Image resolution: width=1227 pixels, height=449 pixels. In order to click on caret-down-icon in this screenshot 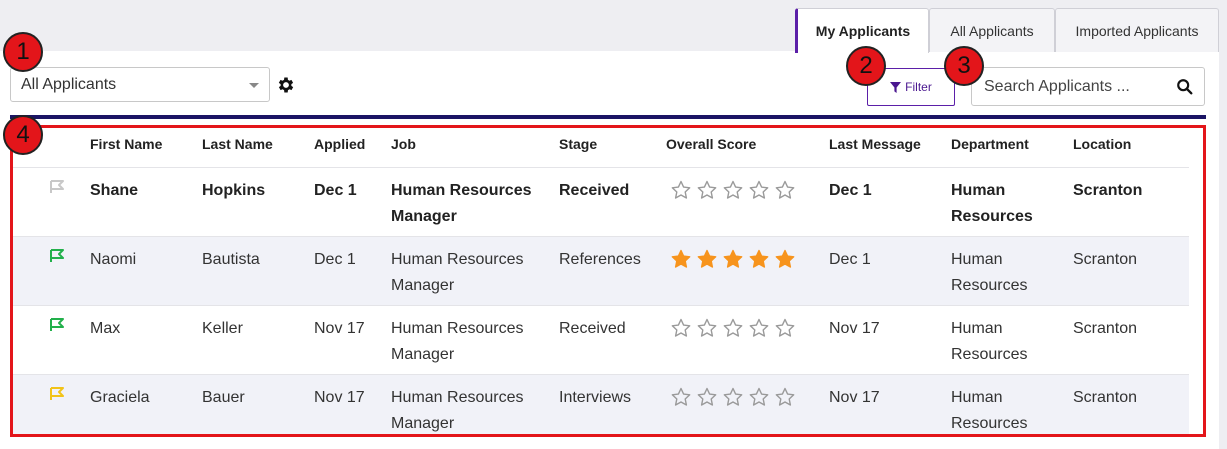, I will do `click(254, 85)`.